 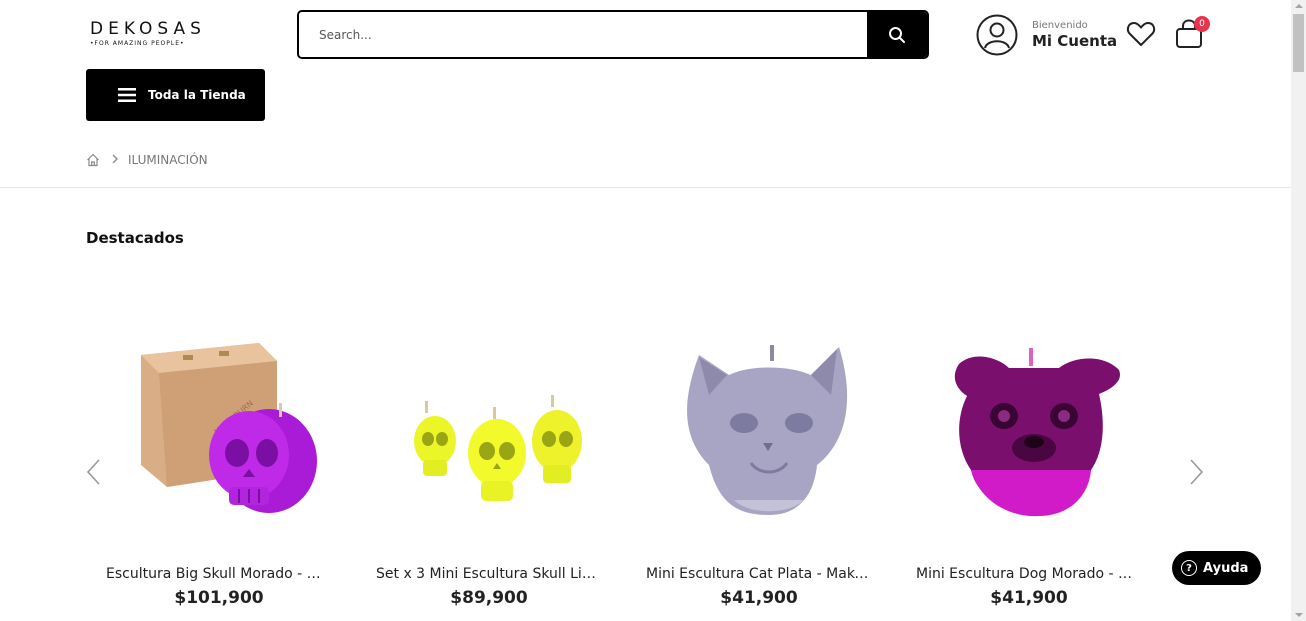 What do you see at coordinates (997, 35) in the screenshot?
I see `user-icon` at bounding box center [997, 35].